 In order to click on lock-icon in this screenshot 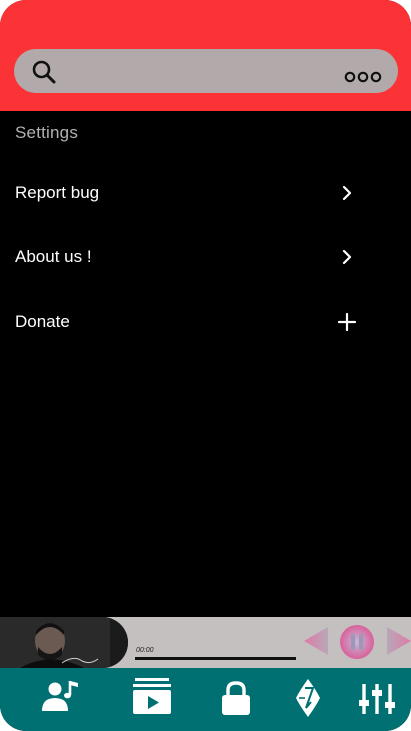, I will do `click(236, 698)`.